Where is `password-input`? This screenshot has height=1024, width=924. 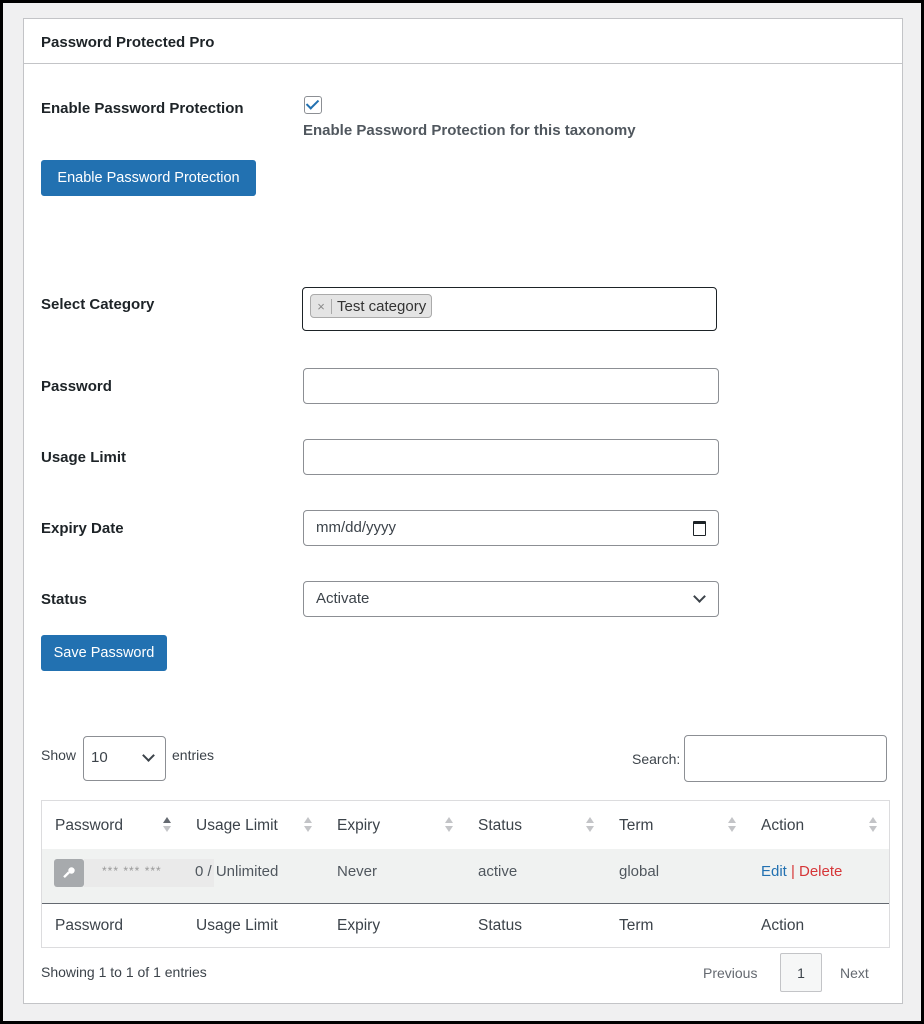
password-input is located at coordinates (511, 386).